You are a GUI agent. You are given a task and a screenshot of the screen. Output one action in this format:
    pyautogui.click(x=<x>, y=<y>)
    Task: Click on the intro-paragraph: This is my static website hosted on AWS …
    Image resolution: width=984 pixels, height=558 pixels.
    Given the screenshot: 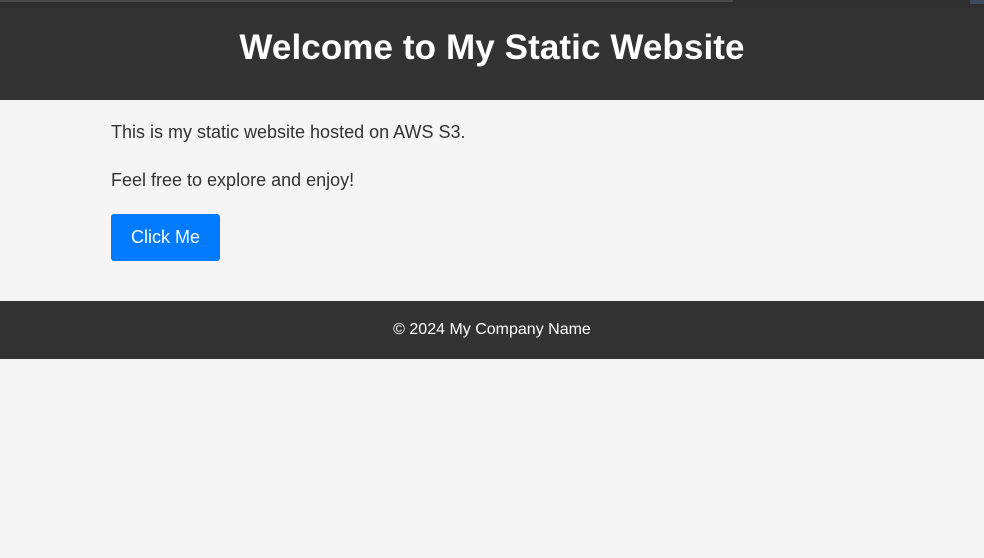 What is the action you would take?
    pyautogui.click(x=288, y=132)
    